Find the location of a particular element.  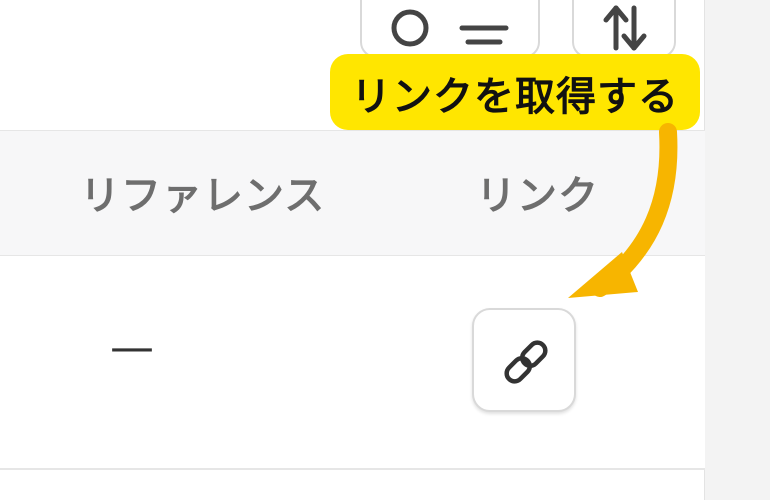

right-gutter is located at coordinates (737, 250).